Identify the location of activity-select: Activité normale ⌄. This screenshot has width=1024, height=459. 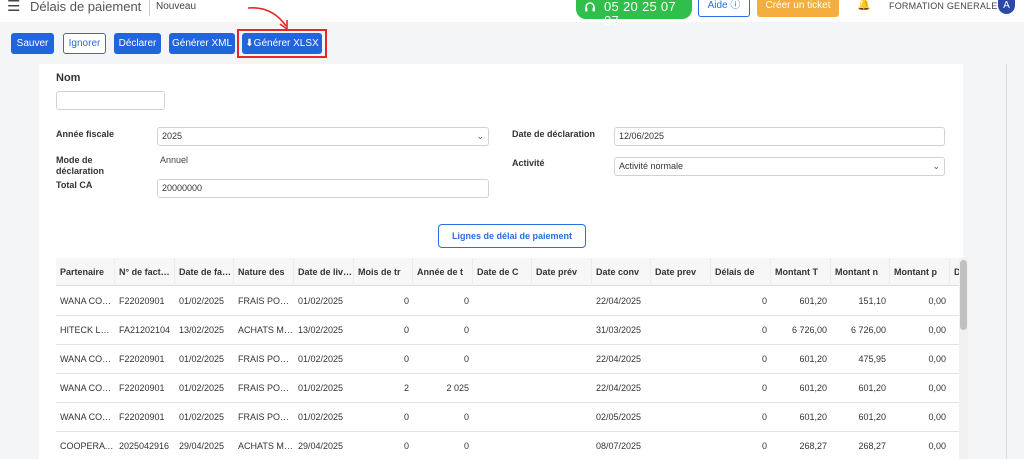
(779, 166).